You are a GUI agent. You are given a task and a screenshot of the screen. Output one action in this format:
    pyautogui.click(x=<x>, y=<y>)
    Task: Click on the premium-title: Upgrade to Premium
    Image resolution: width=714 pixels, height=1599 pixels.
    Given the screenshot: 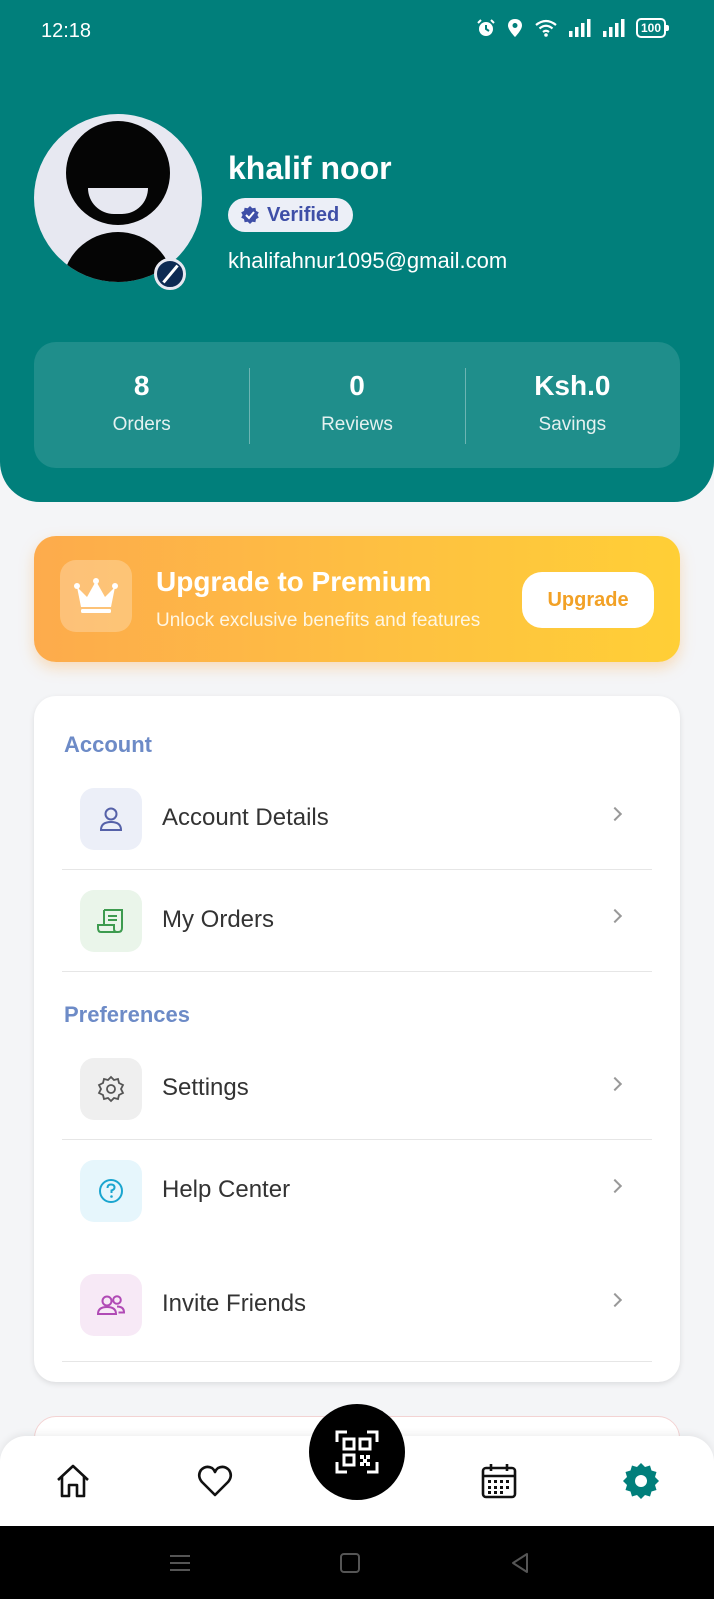 What is the action you would take?
    pyautogui.click(x=294, y=581)
    